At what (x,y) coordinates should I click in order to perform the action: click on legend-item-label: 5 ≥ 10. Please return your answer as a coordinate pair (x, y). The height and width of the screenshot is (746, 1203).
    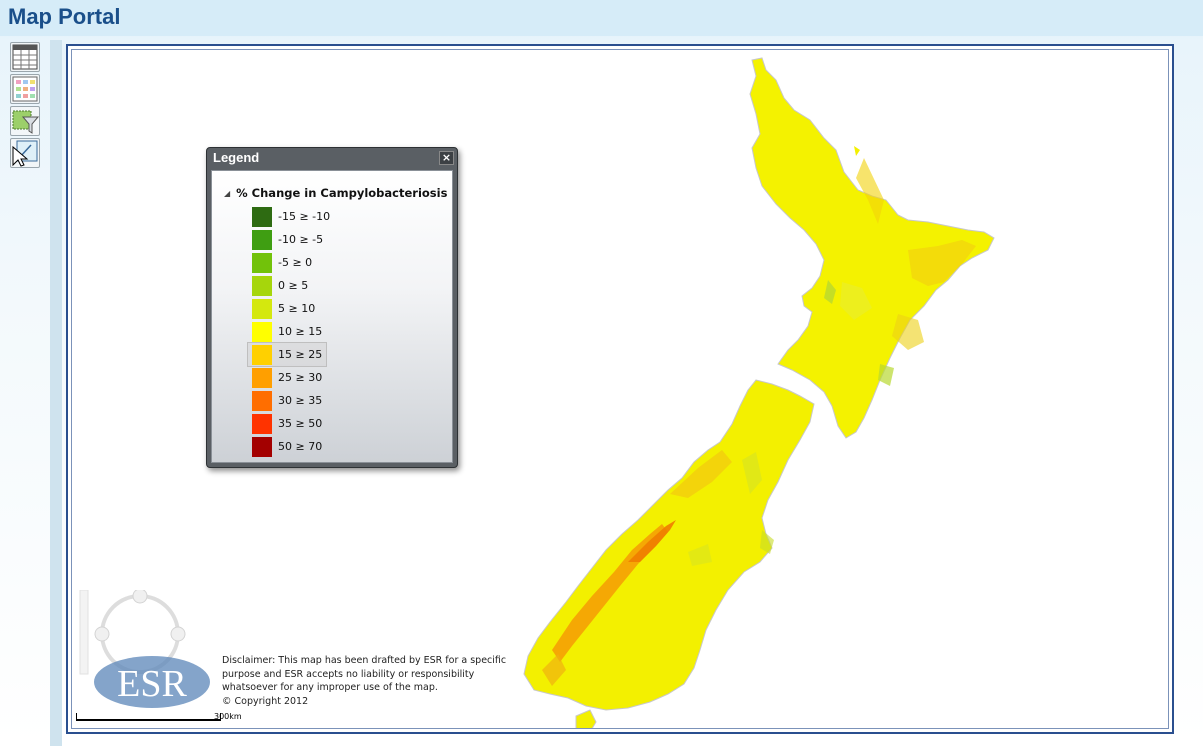
    Looking at the image, I should click on (297, 308).